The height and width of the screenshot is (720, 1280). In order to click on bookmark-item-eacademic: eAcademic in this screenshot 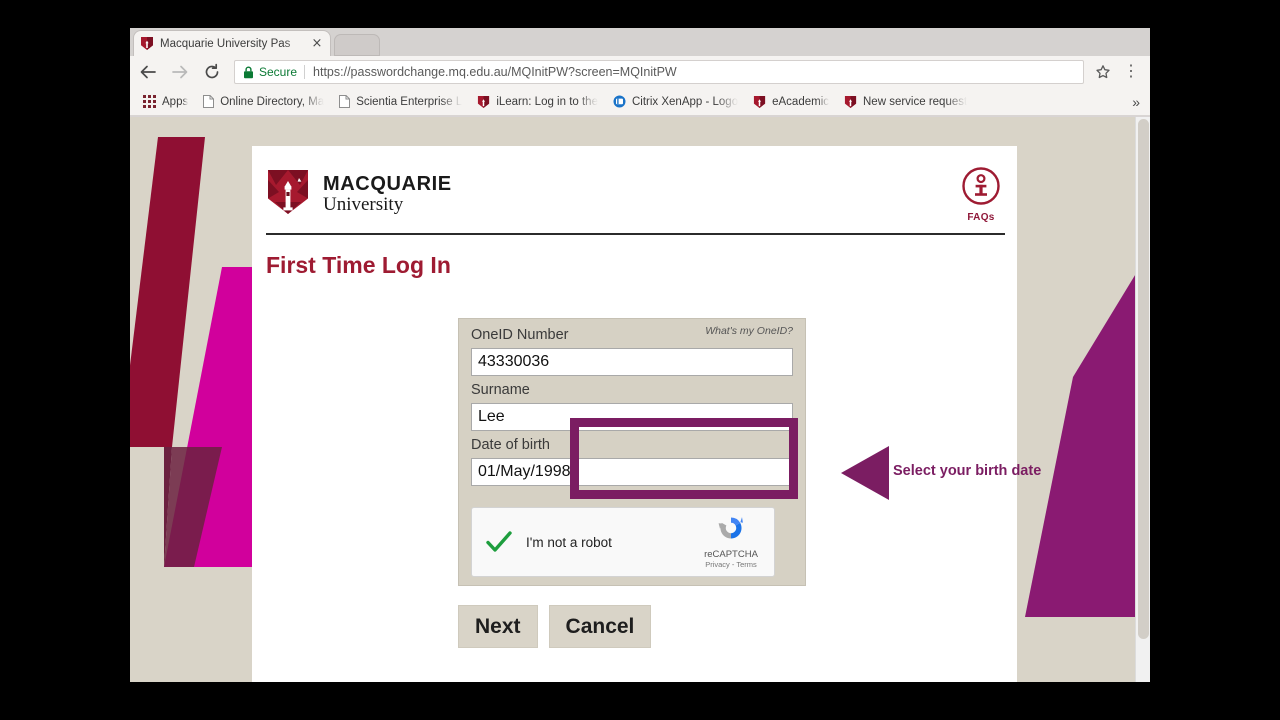, I will do `click(791, 102)`.